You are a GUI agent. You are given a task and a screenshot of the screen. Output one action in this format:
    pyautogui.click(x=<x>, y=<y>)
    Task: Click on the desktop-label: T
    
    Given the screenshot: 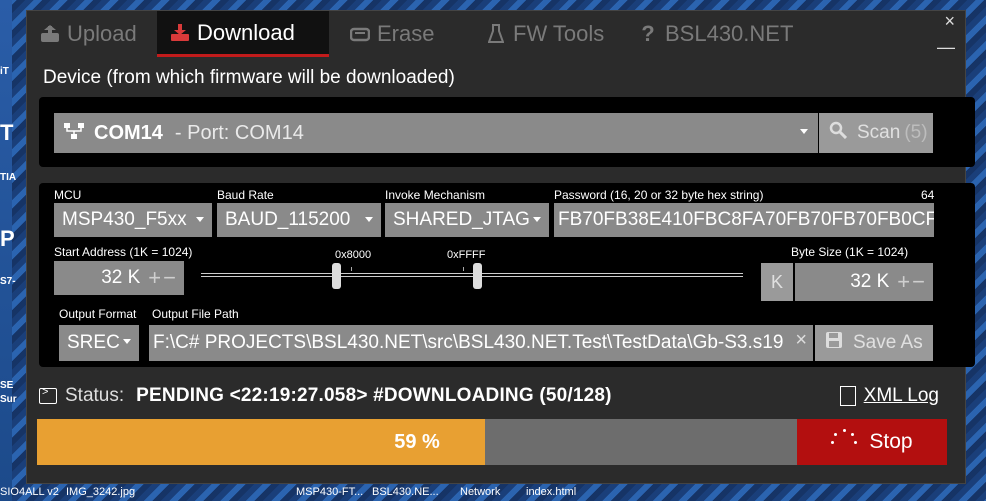 What is the action you would take?
    pyautogui.click(x=7, y=132)
    